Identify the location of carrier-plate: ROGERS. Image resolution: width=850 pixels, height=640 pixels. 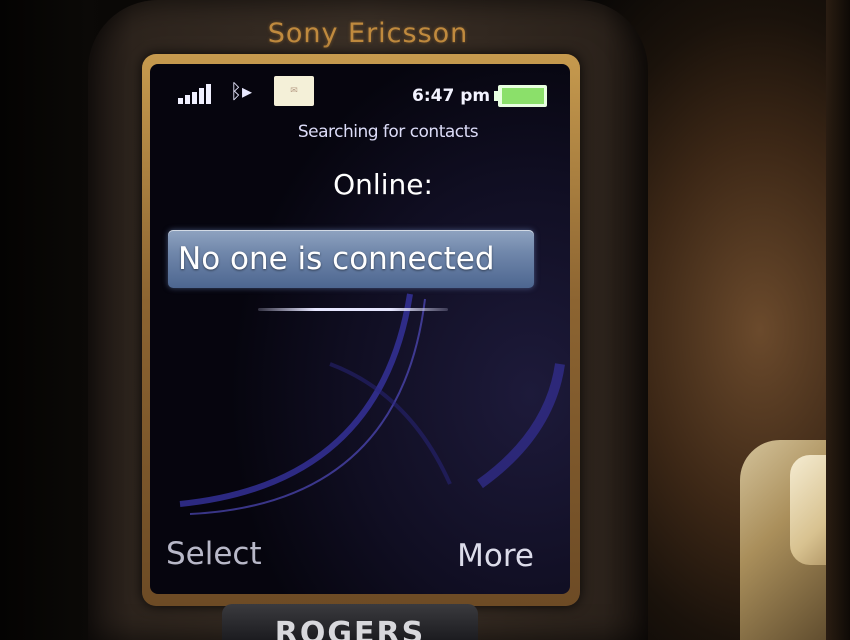
(350, 622).